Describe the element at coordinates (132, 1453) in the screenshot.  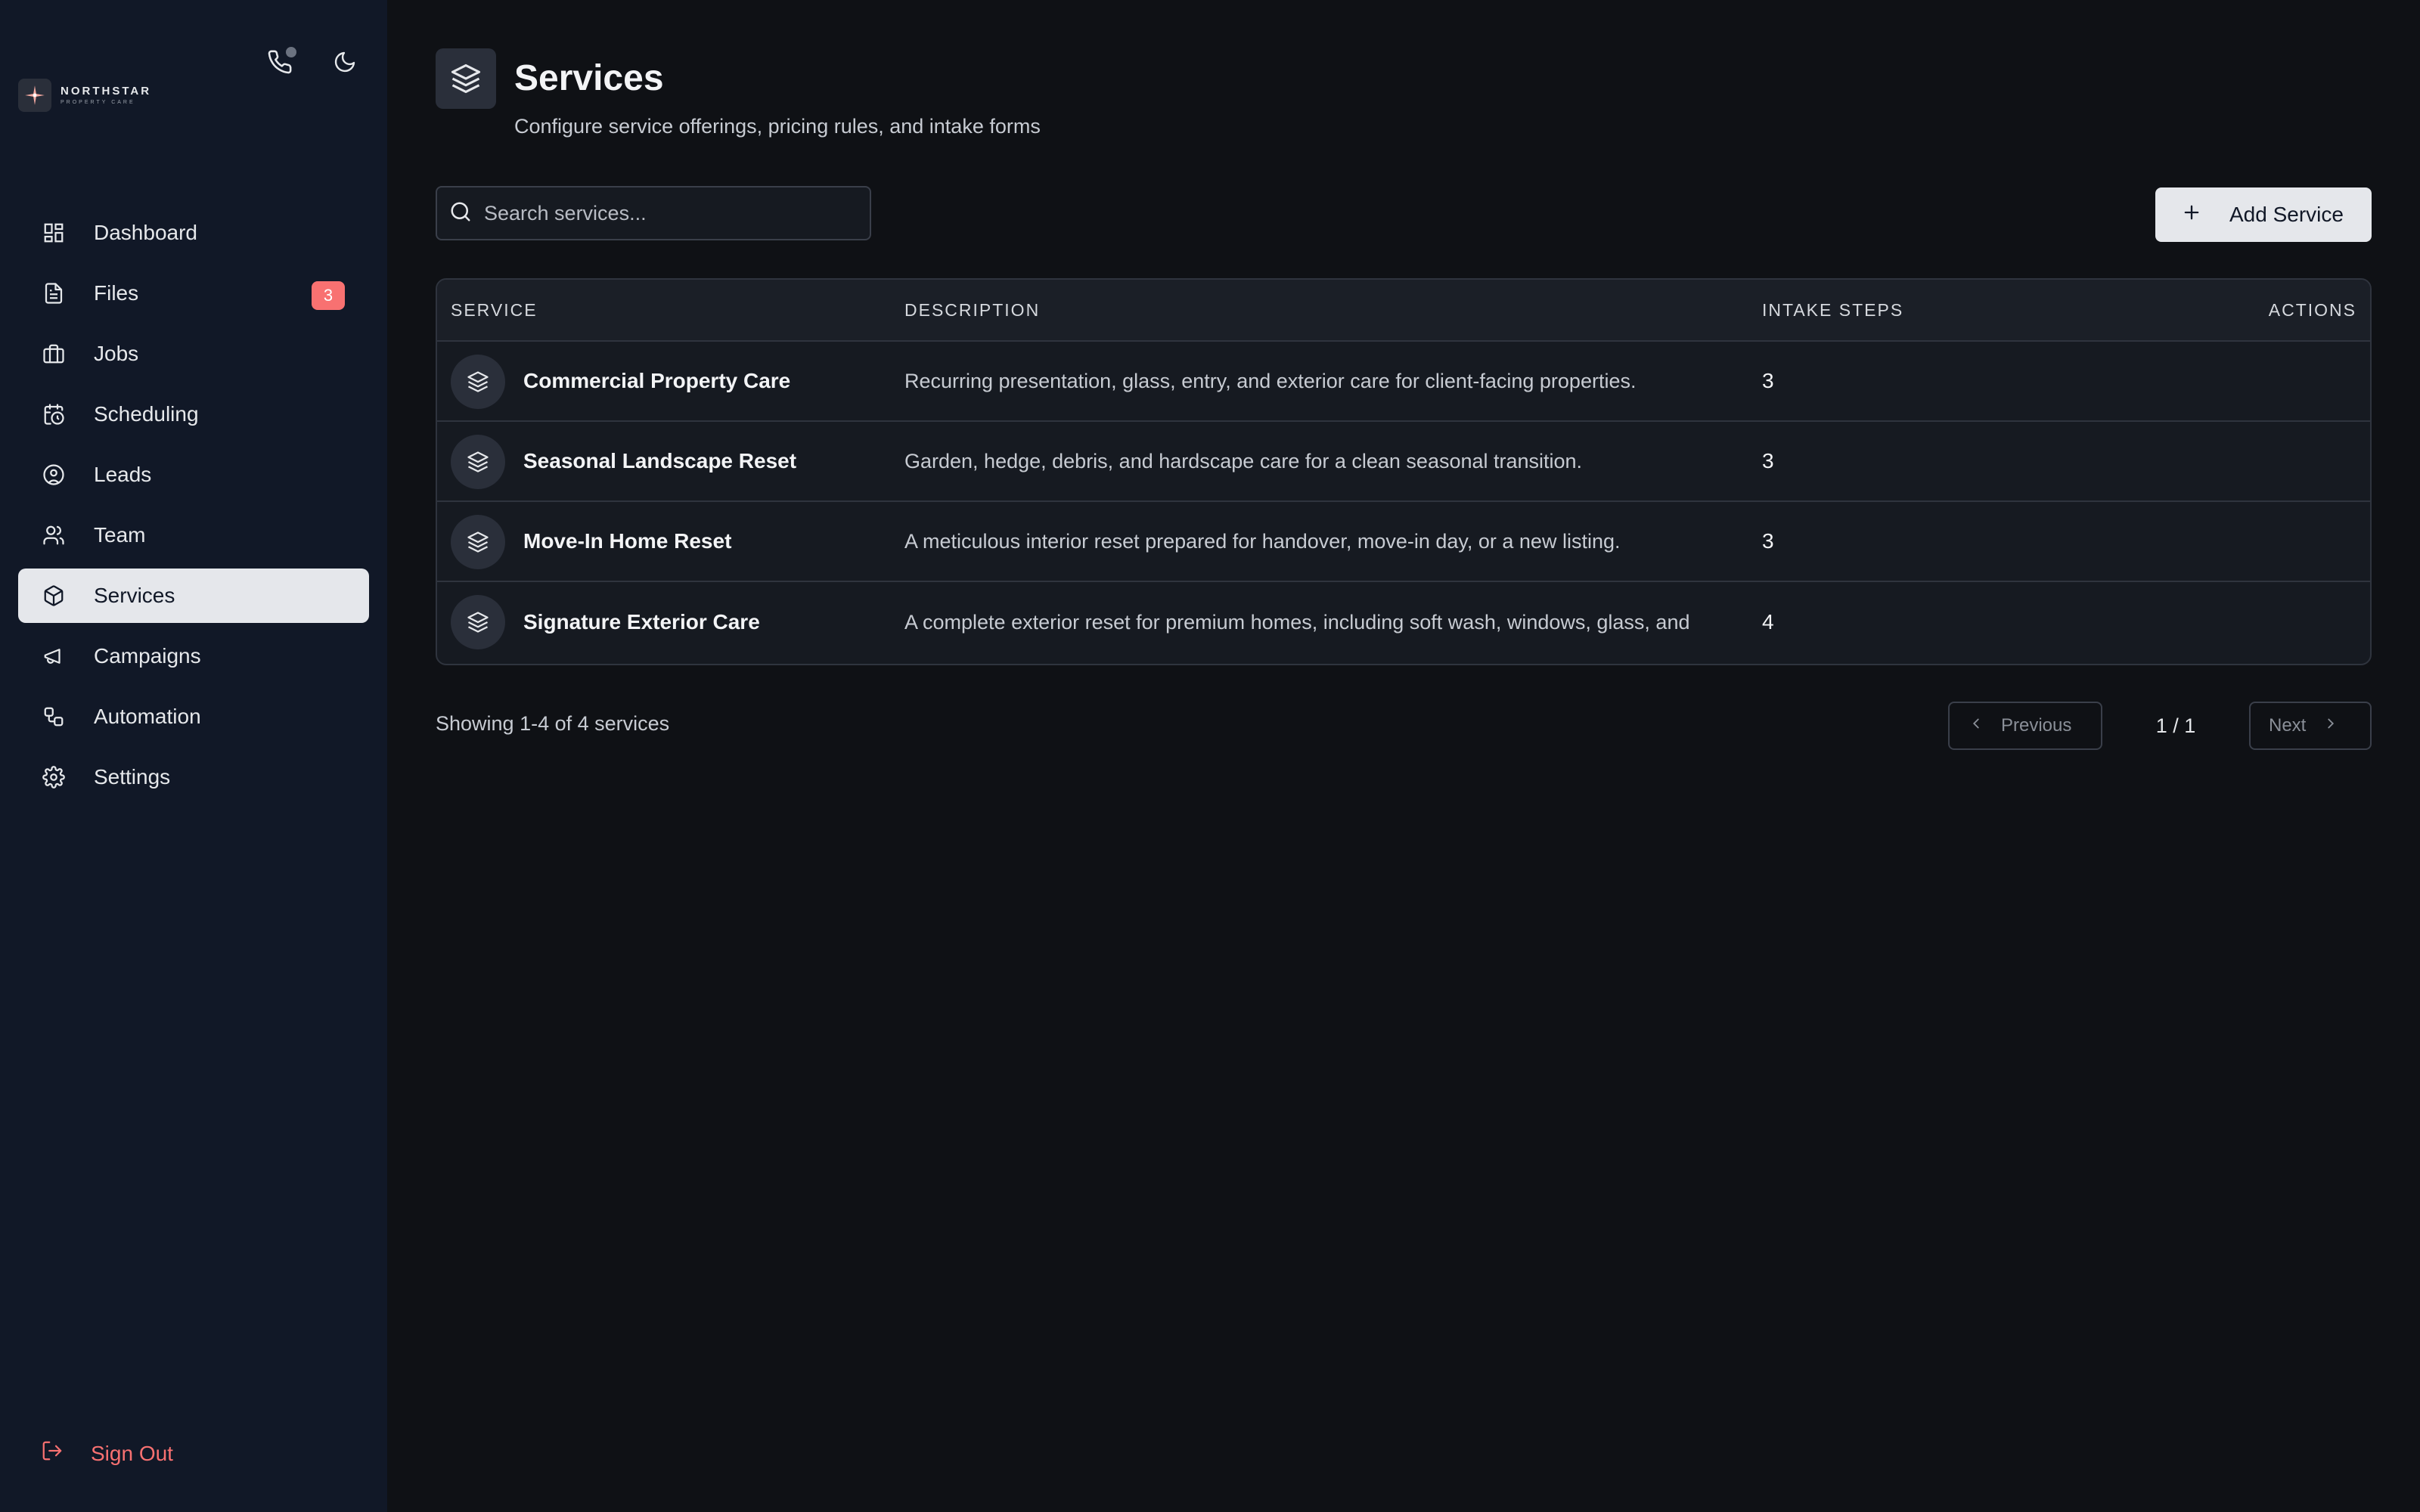
I see `sign-out-label: Sign Out` at that location.